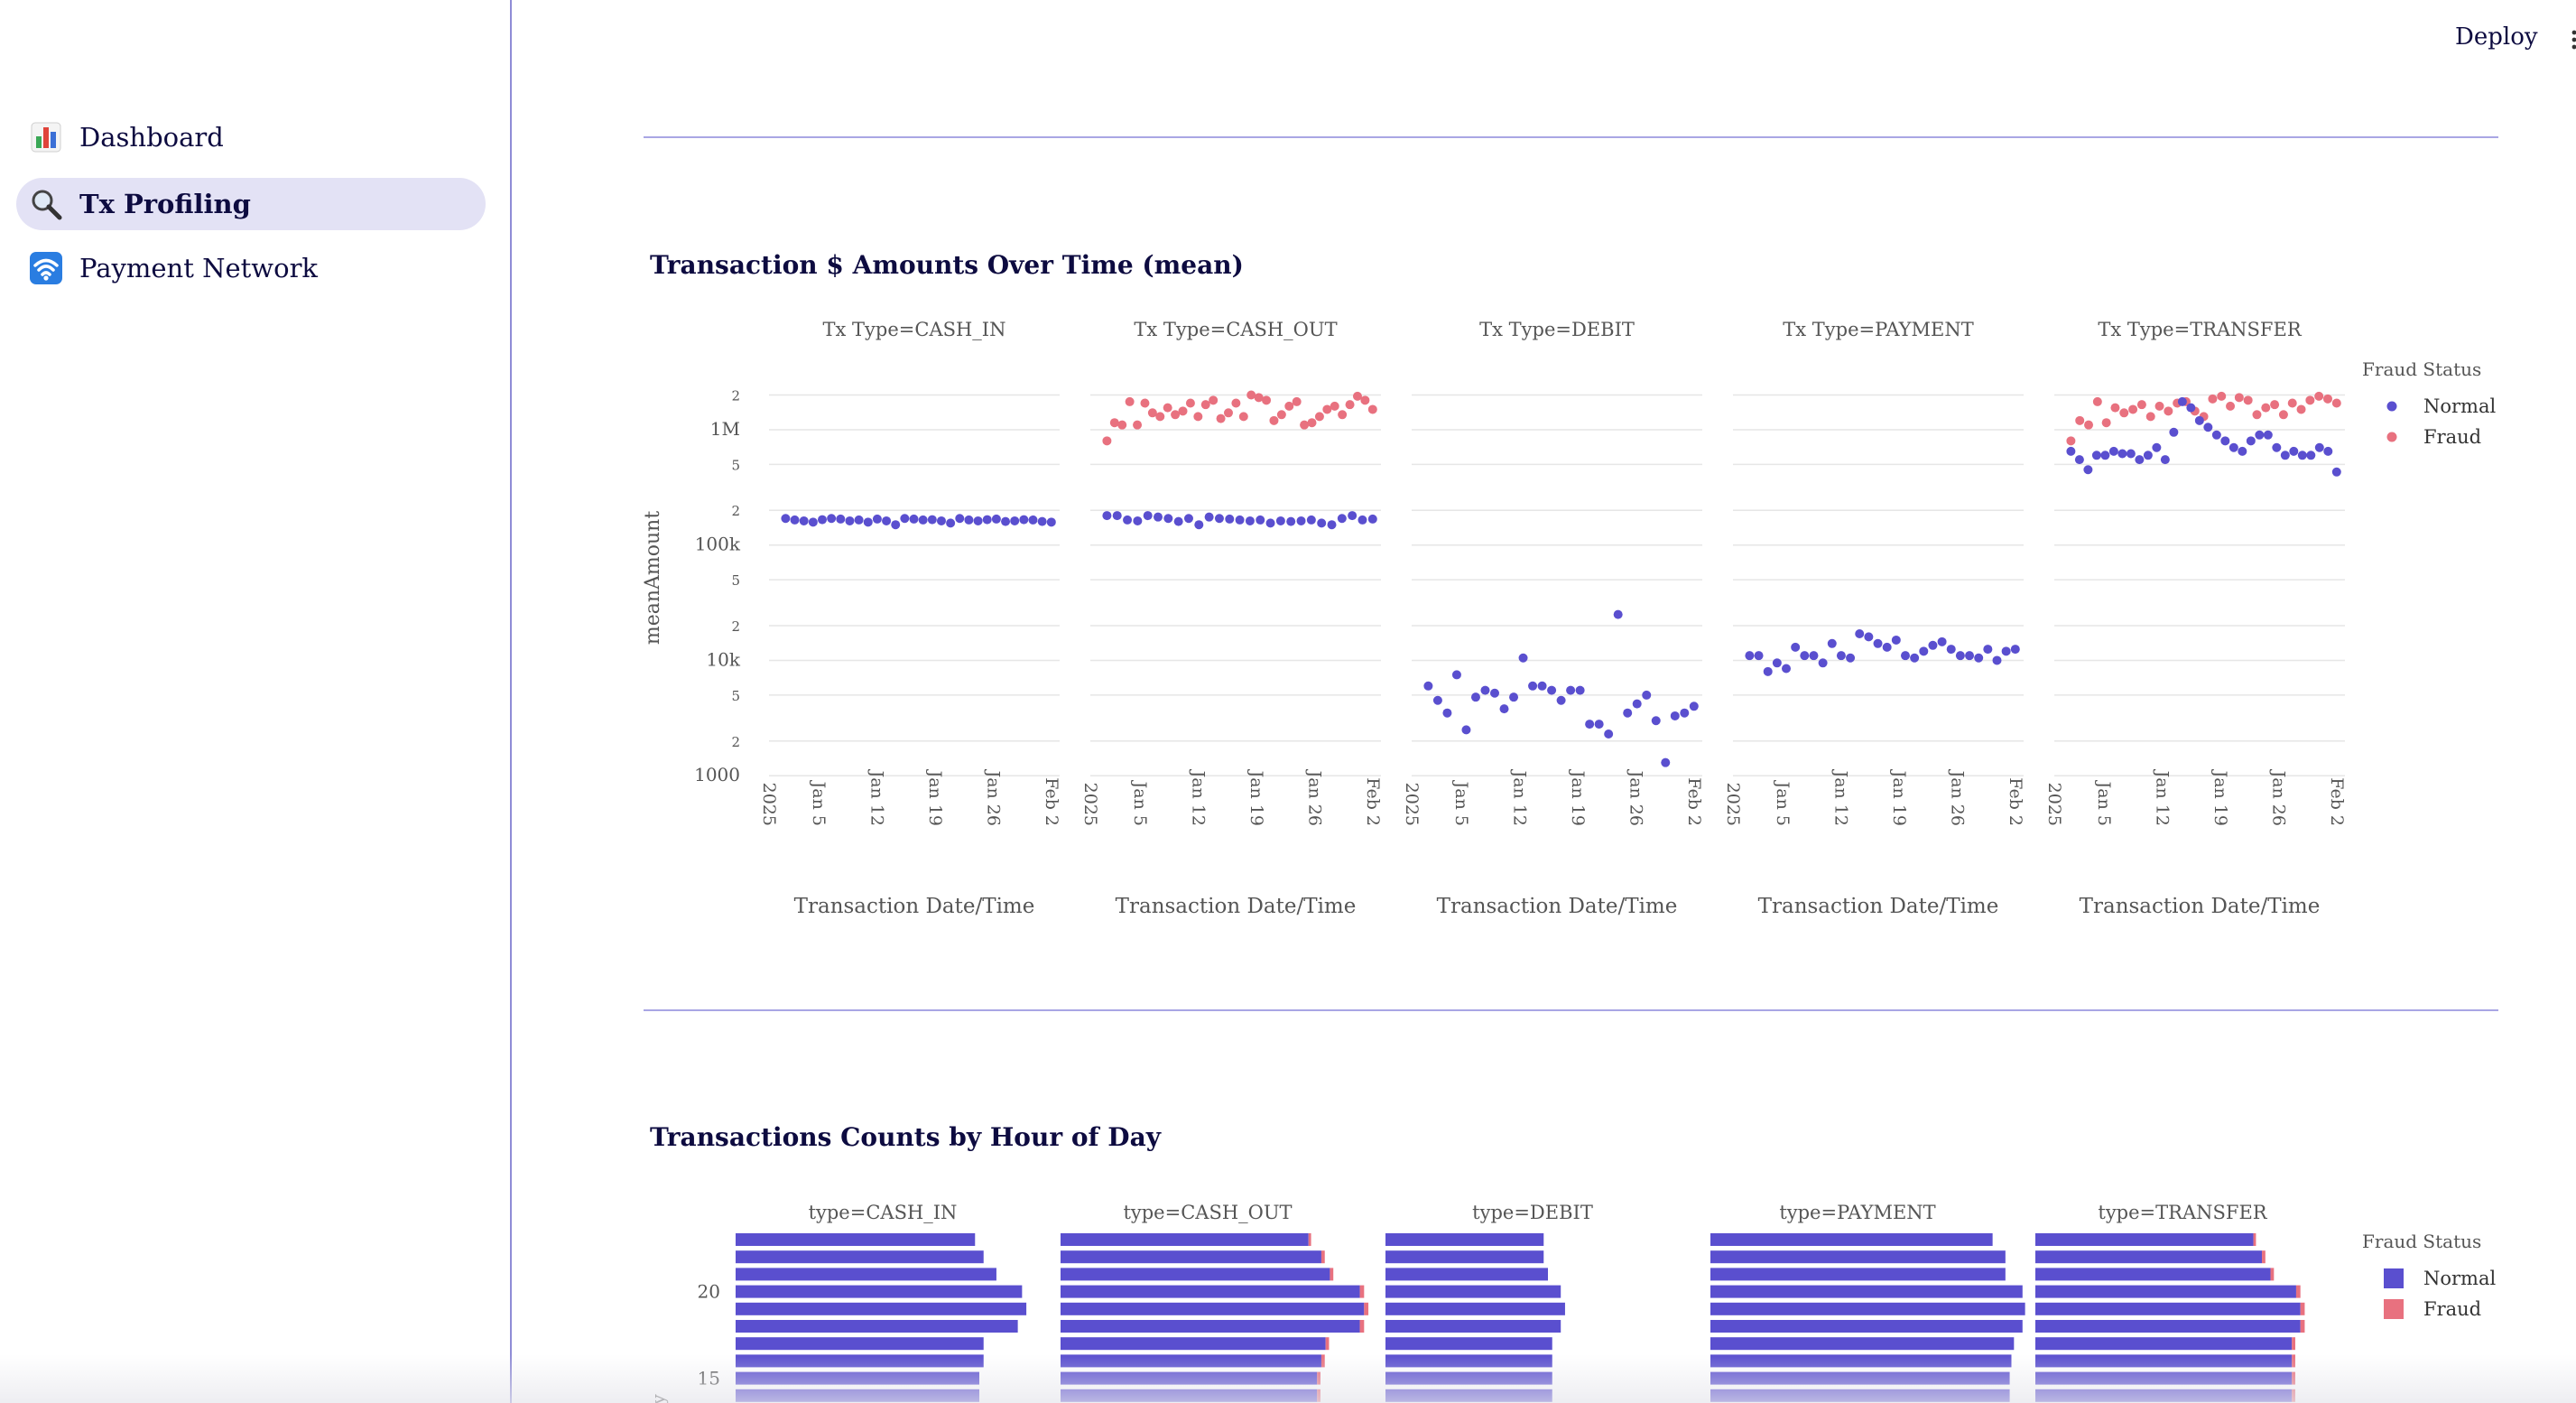  Describe the element at coordinates (914, 906) in the screenshot. I see `x-axis-label: Transaction Date/Time` at that location.